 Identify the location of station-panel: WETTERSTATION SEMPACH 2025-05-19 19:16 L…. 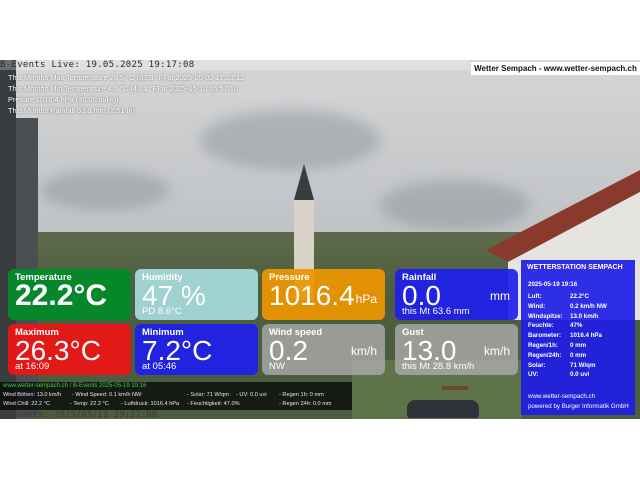
(578, 337).